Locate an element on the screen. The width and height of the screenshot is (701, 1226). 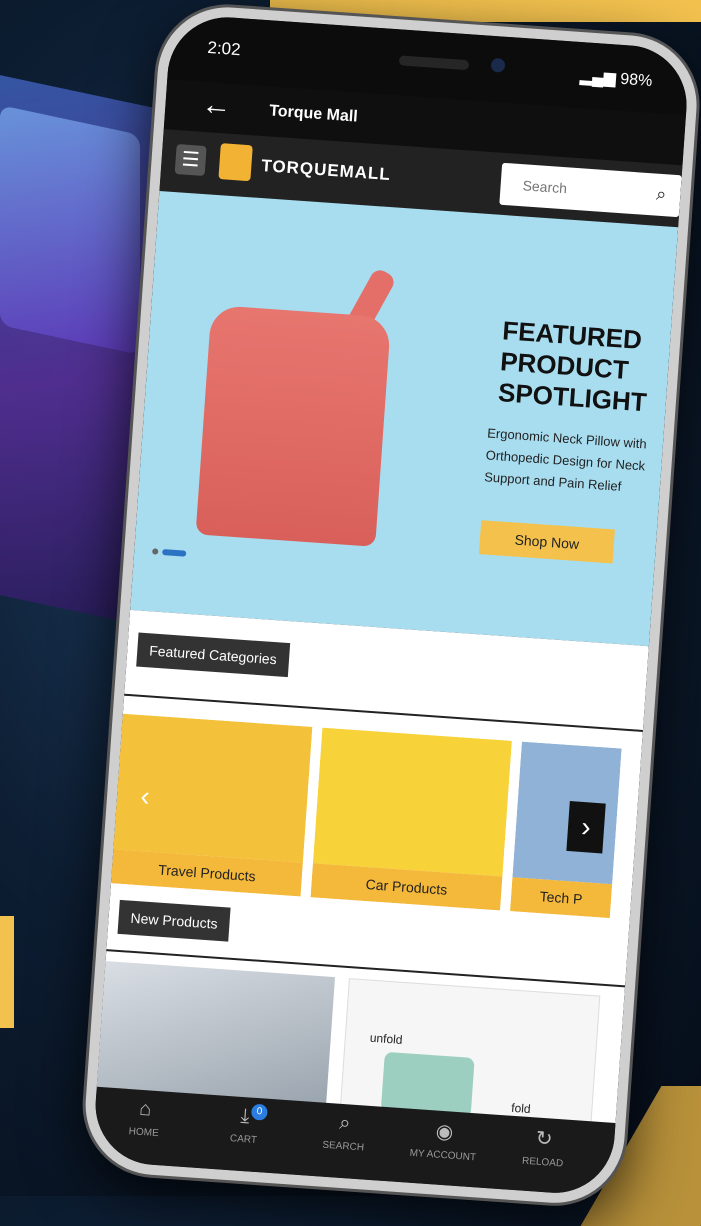
nav-home: ⌂ HOME is located at coordinates (144, 1118).